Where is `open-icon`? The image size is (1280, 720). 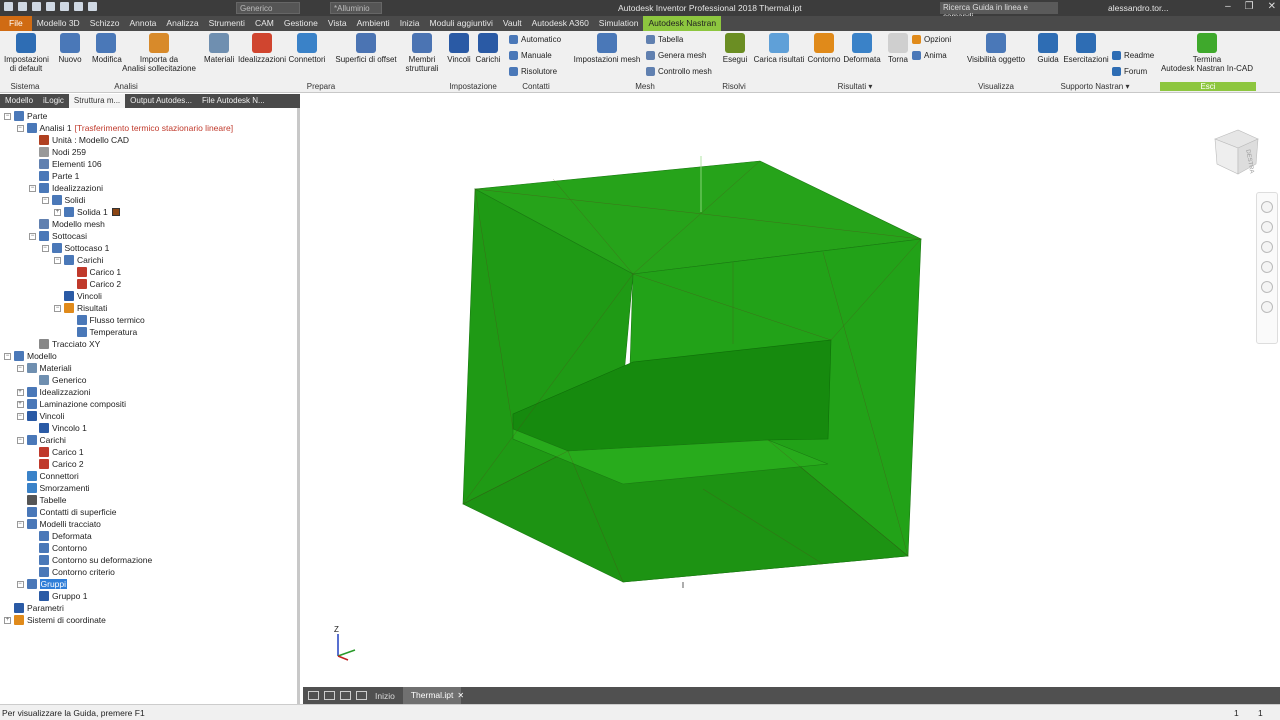
open-icon is located at coordinates (22, 6).